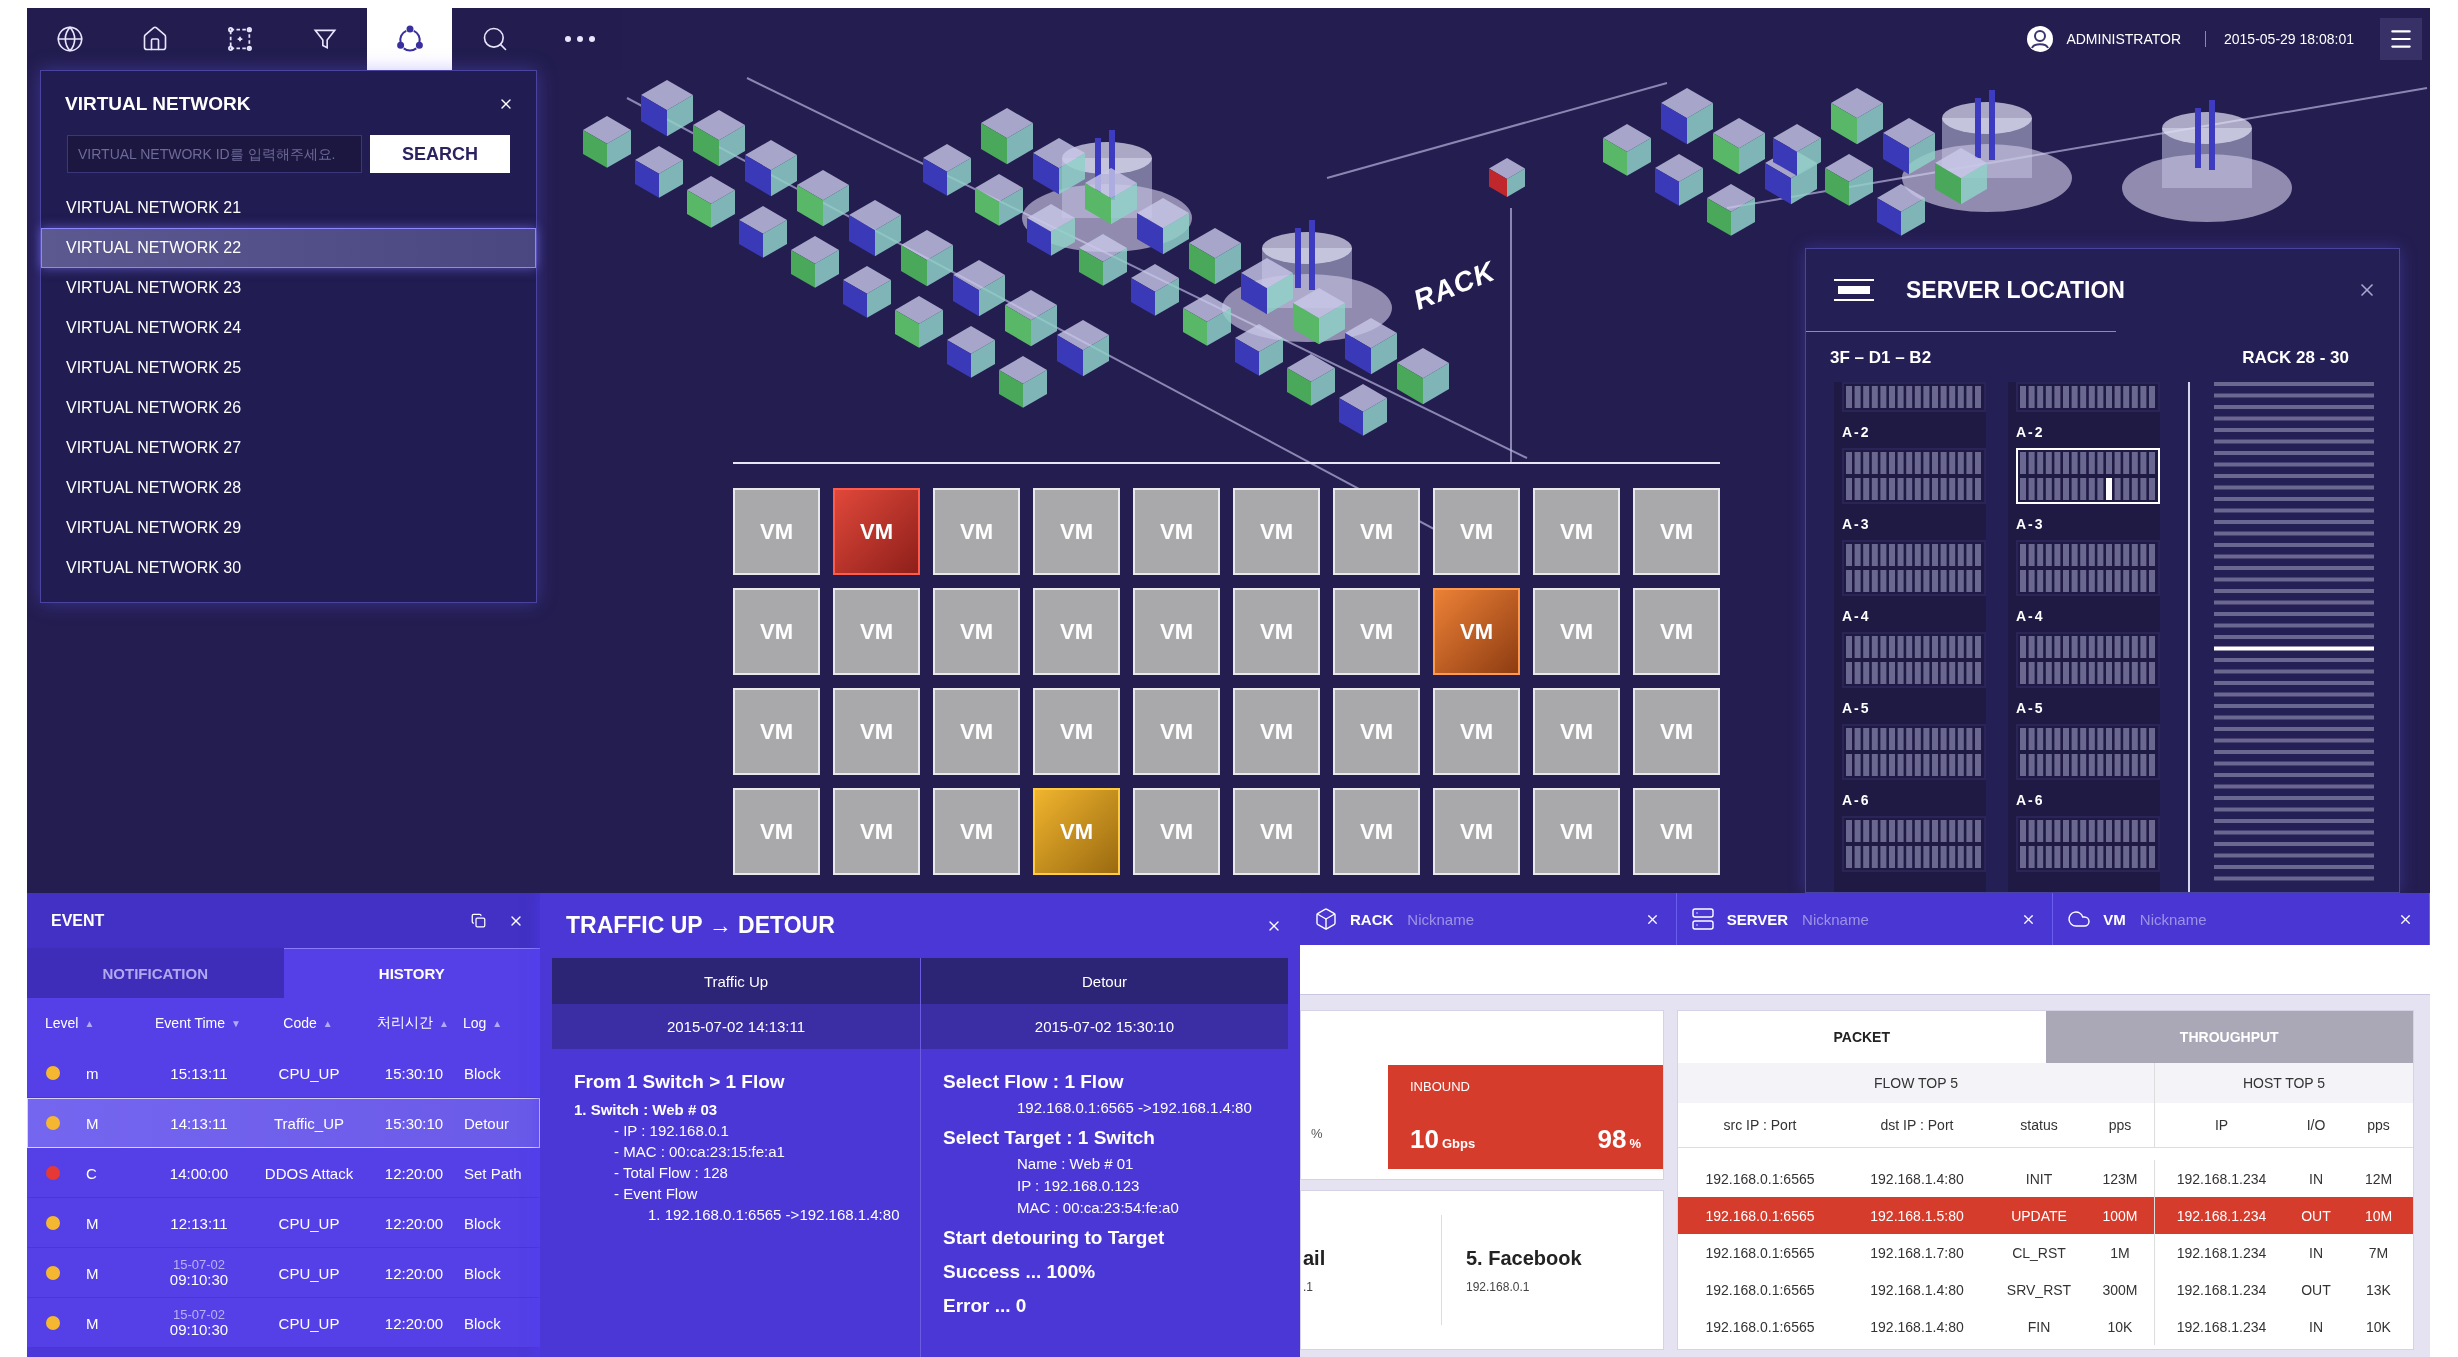 The height and width of the screenshot is (1357, 2458). Describe the element at coordinates (414, 1073) in the screenshot. I see `table-cell-text: 15:30:10` at that location.